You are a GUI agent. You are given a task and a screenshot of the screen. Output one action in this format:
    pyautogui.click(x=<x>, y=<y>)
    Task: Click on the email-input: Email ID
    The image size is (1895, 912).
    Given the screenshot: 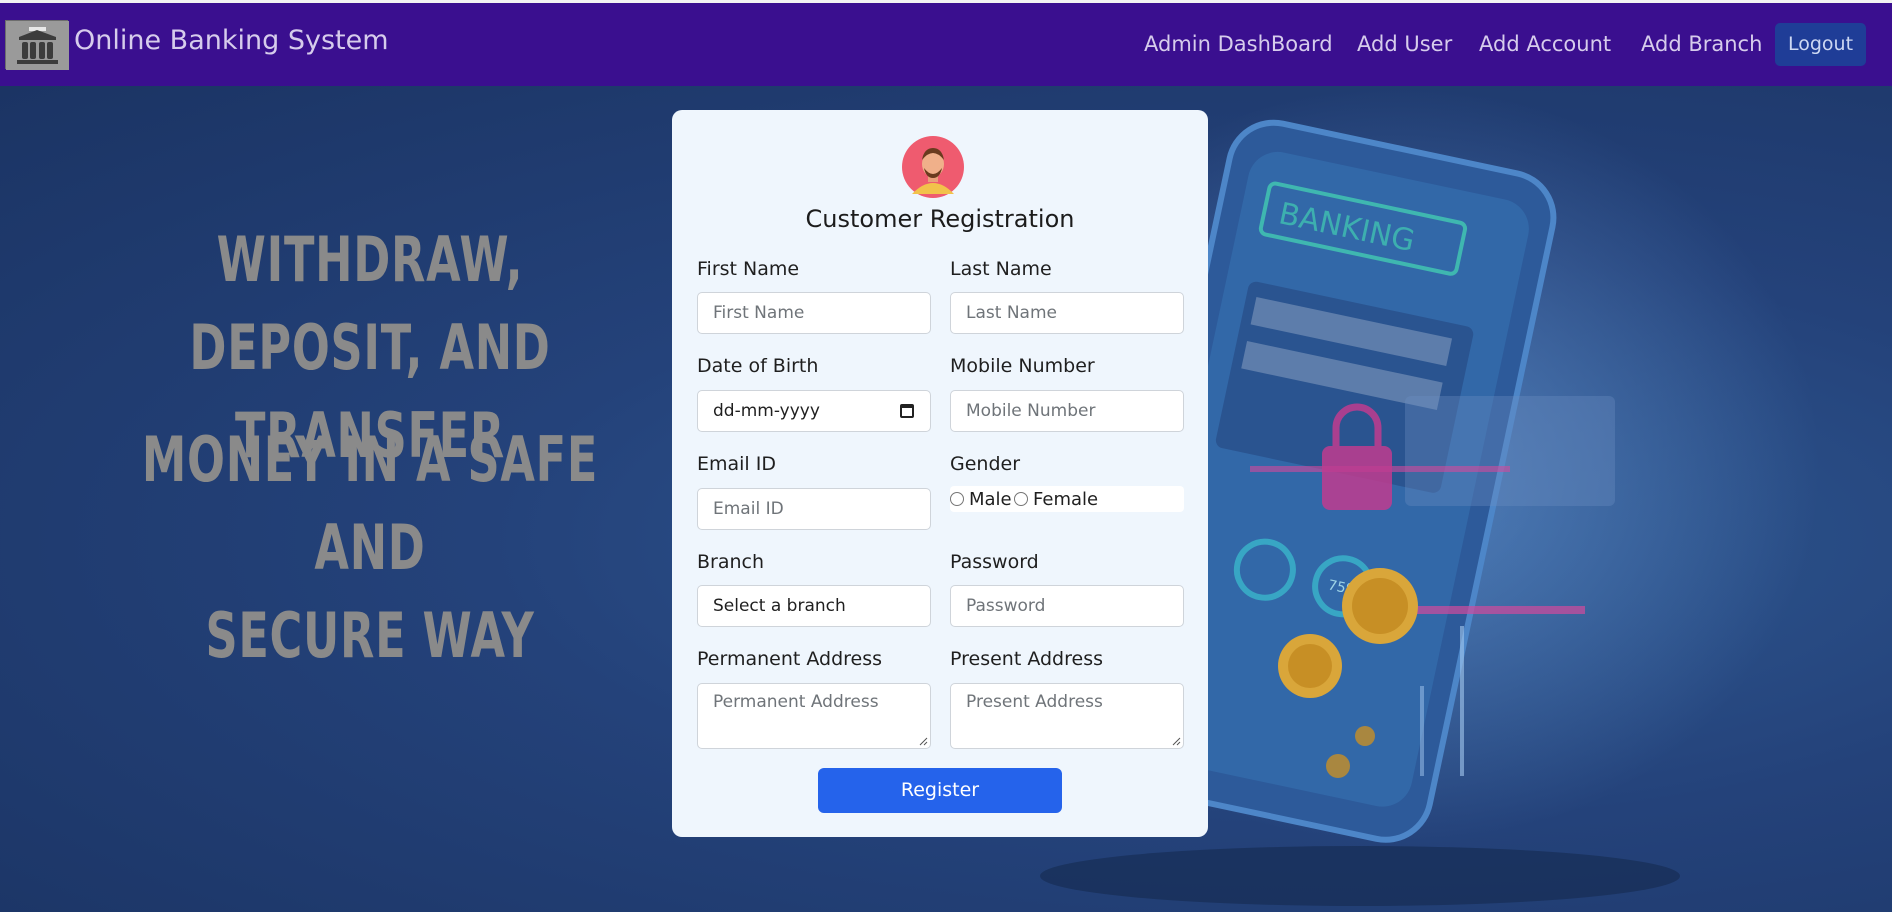 What is the action you would take?
    pyautogui.click(x=814, y=509)
    